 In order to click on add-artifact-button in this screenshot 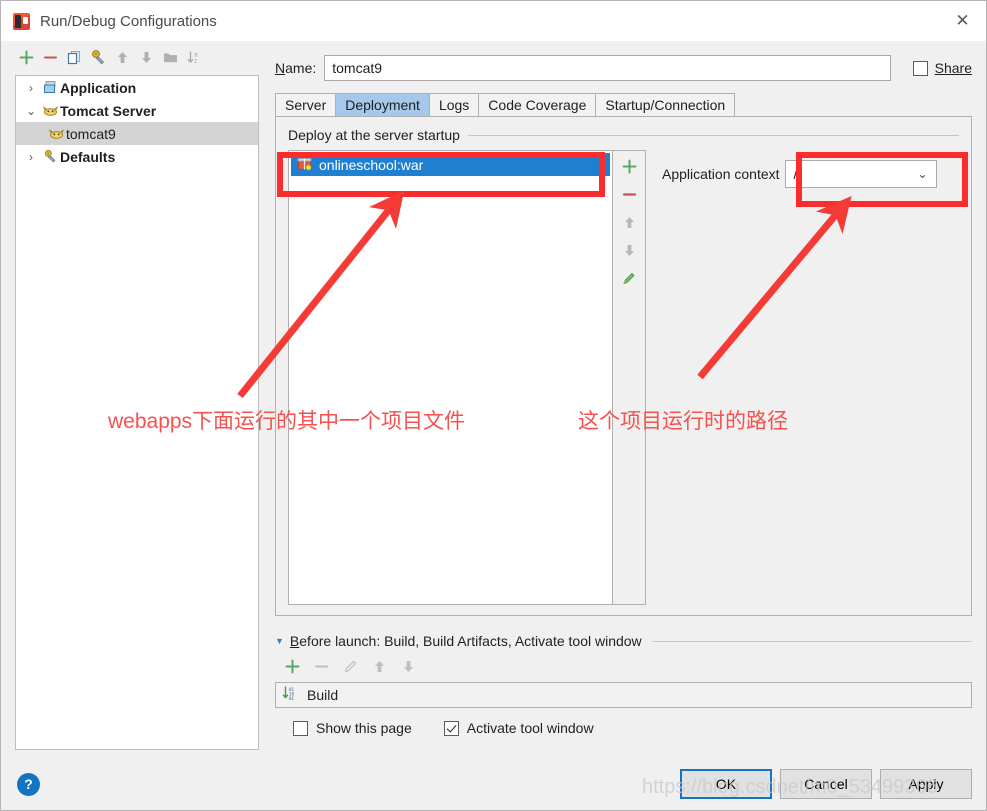, I will do `click(629, 166)`.